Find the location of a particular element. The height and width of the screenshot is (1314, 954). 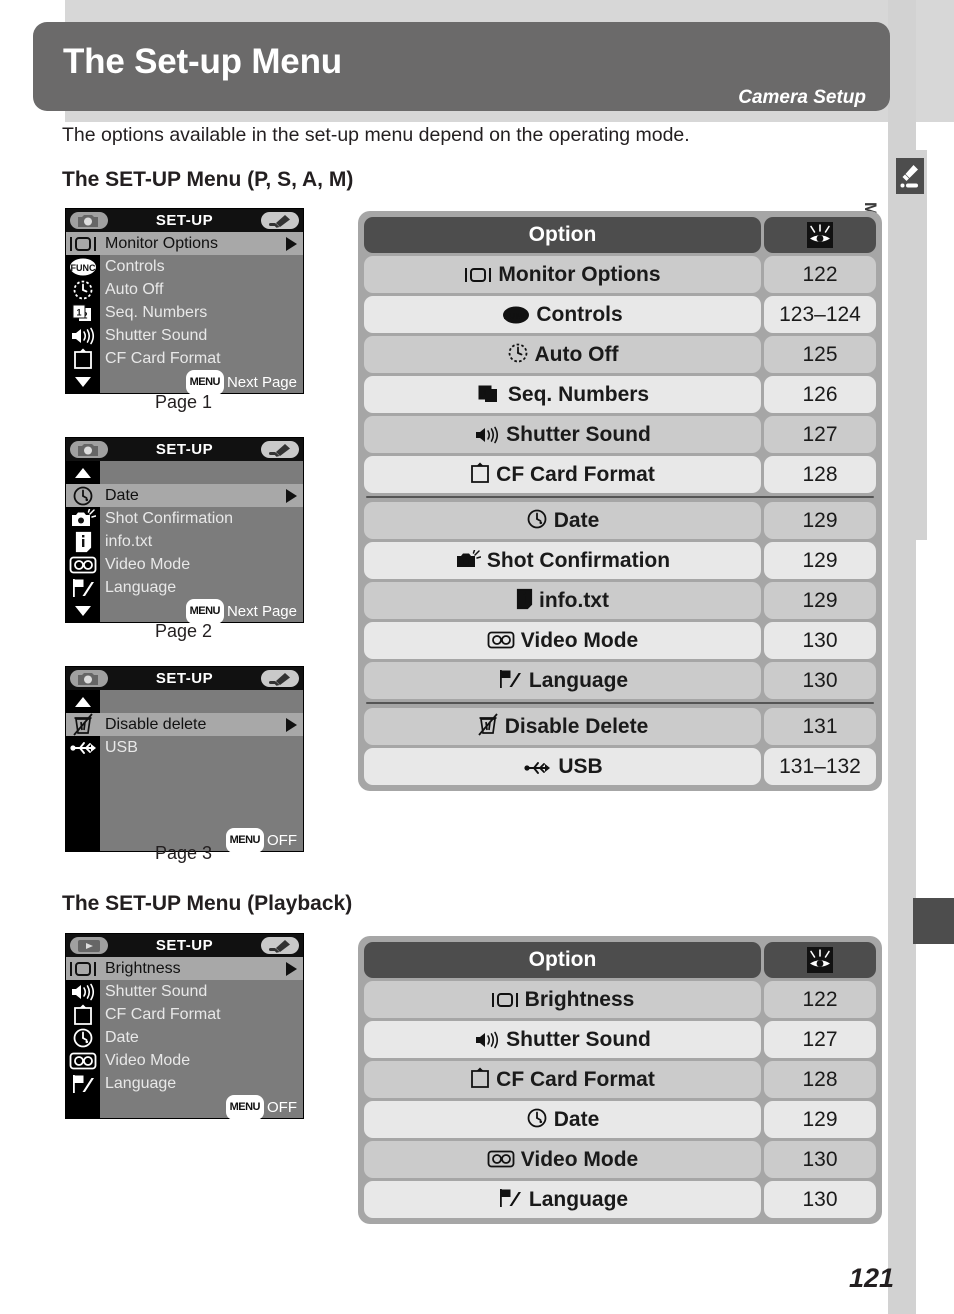

lcd-empty-row is located at coordinates (184, 793).